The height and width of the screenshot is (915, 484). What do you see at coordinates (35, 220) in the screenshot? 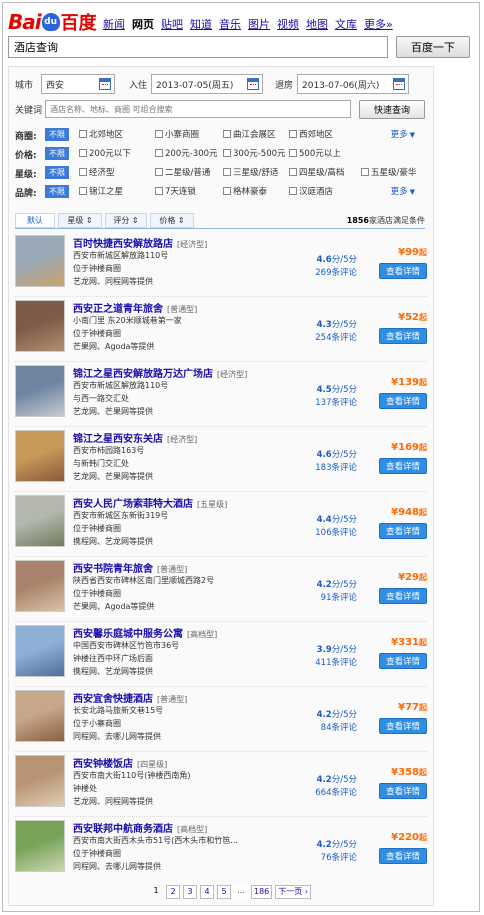
I see `sort-default-tab: 默认` at bounding box center [35, 220].